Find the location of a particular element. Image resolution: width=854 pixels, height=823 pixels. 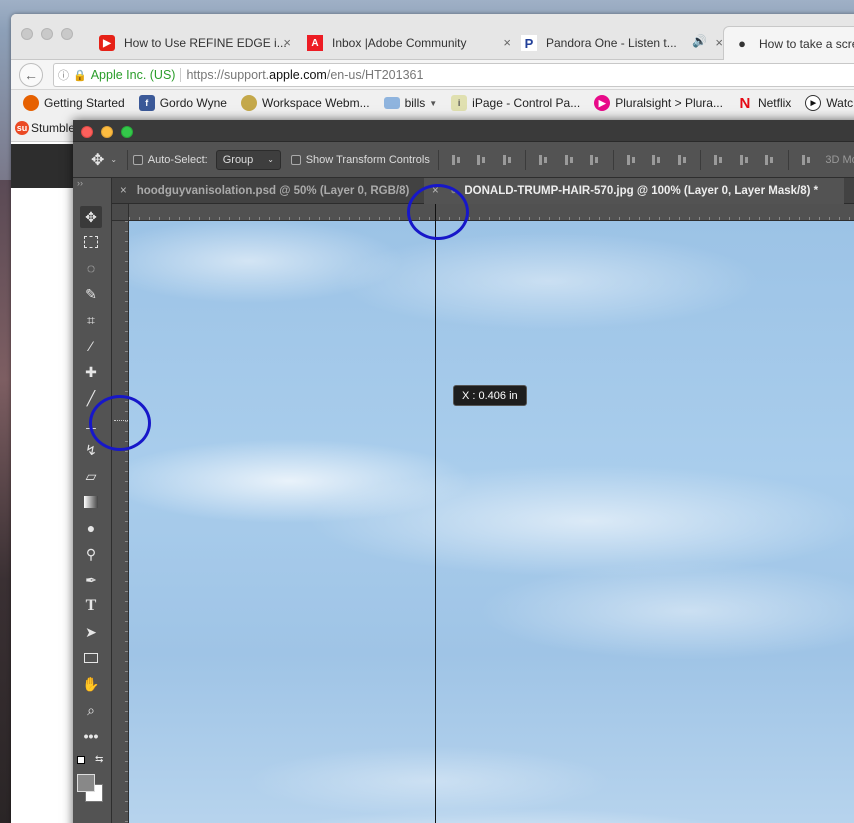

lasso-tool-icon: ◌ is located at coordinates (91, 268).